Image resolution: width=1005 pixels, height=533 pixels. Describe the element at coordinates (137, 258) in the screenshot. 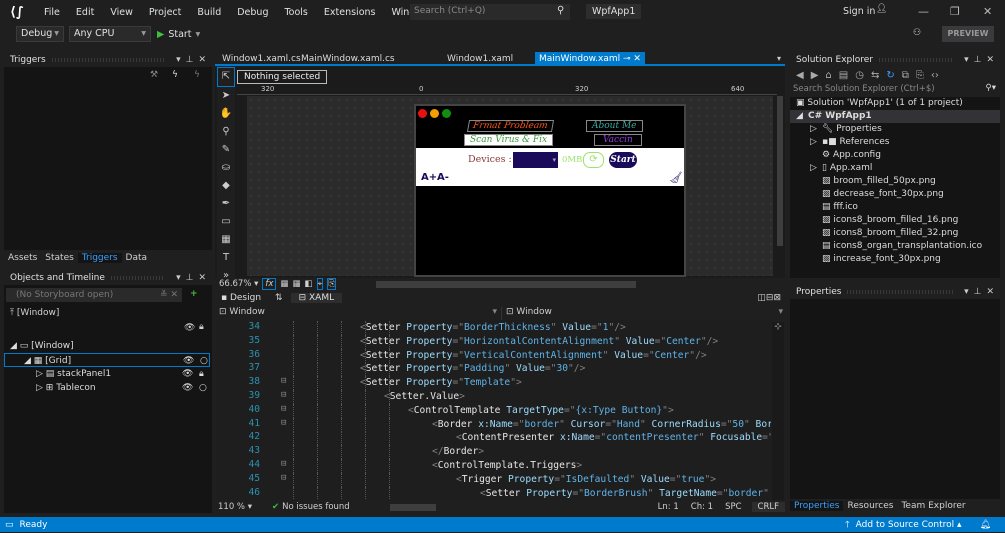

I see `tab-data: Data` at that location.